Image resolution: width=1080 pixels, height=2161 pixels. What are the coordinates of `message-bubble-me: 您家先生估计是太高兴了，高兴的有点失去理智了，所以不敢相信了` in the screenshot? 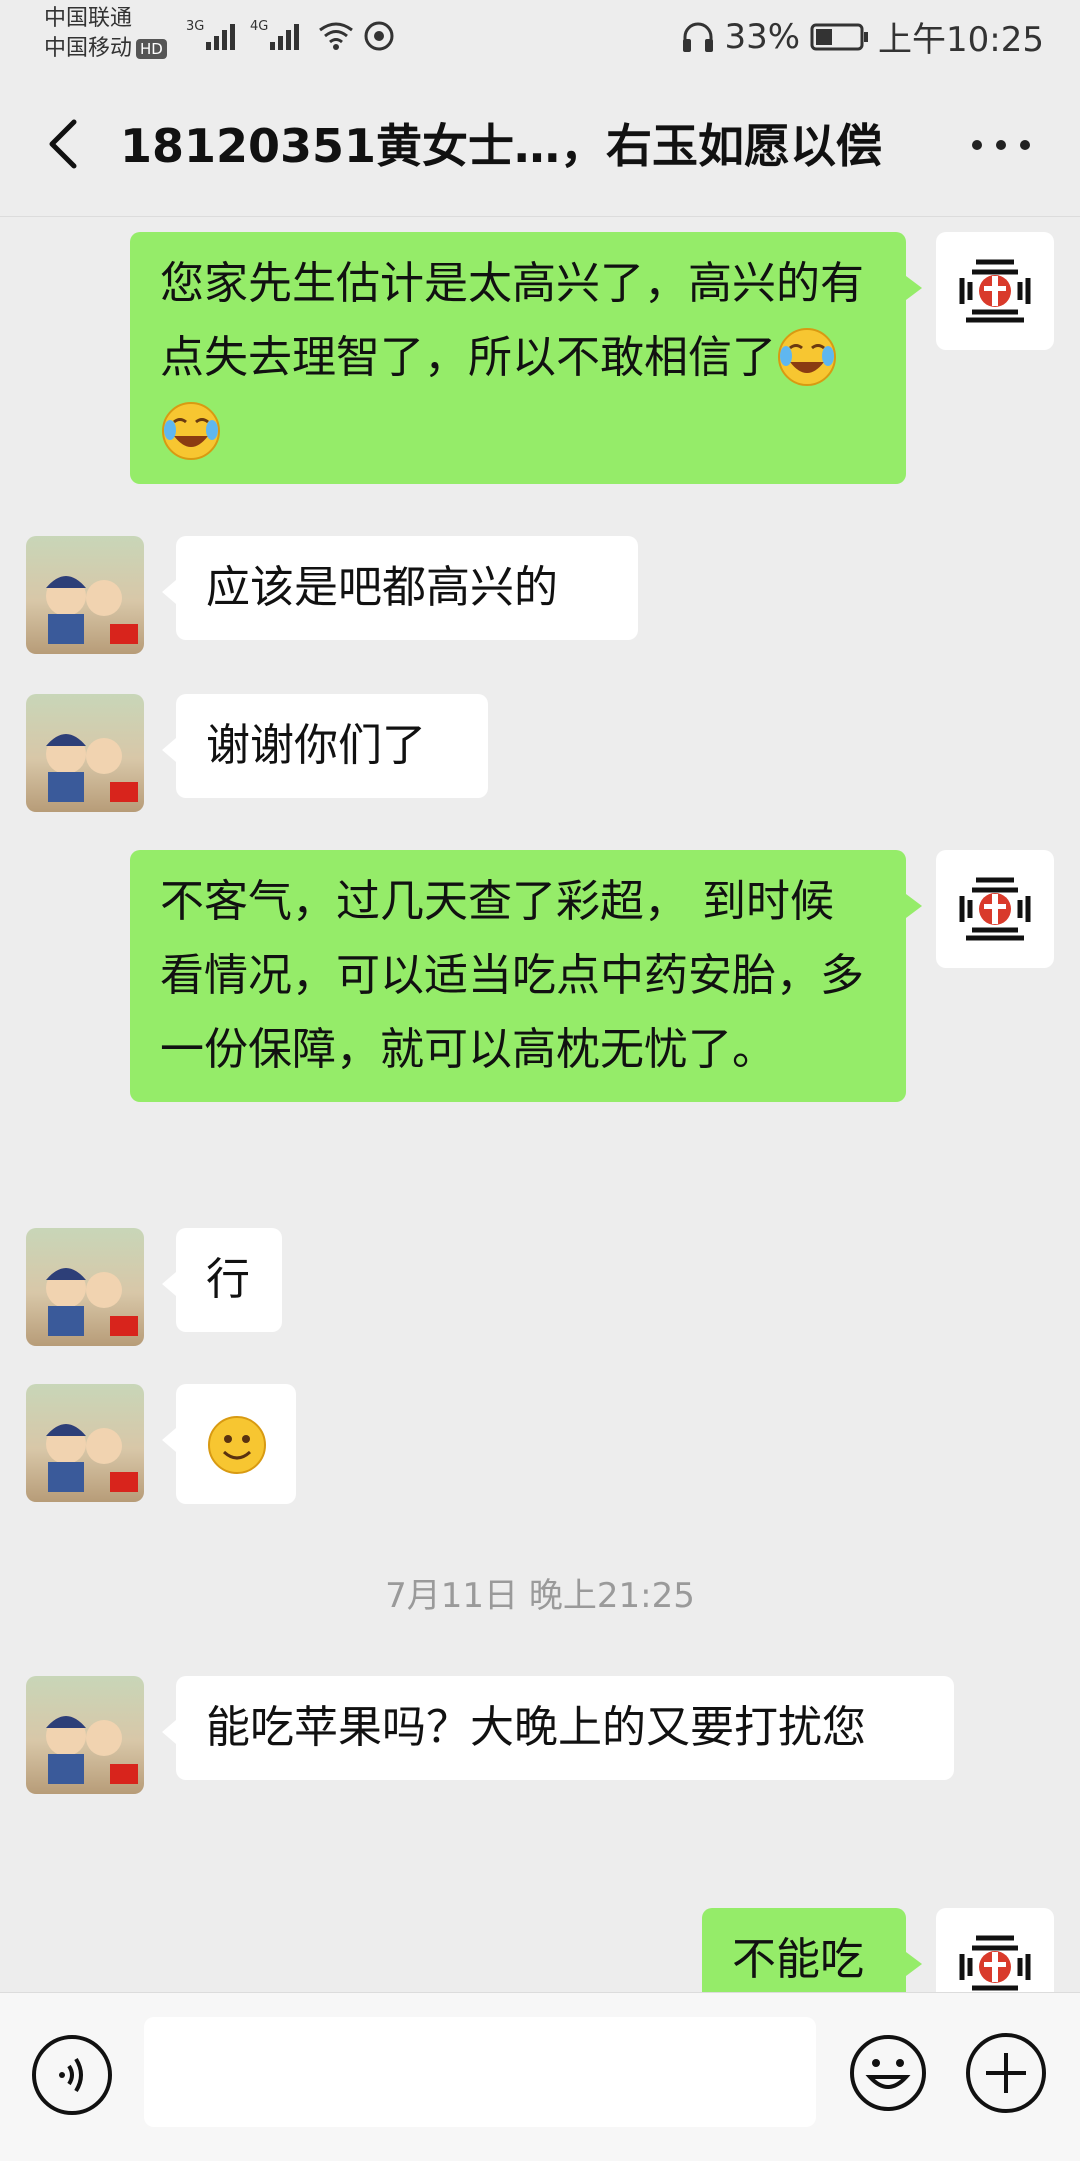 It's located at (526, 358).